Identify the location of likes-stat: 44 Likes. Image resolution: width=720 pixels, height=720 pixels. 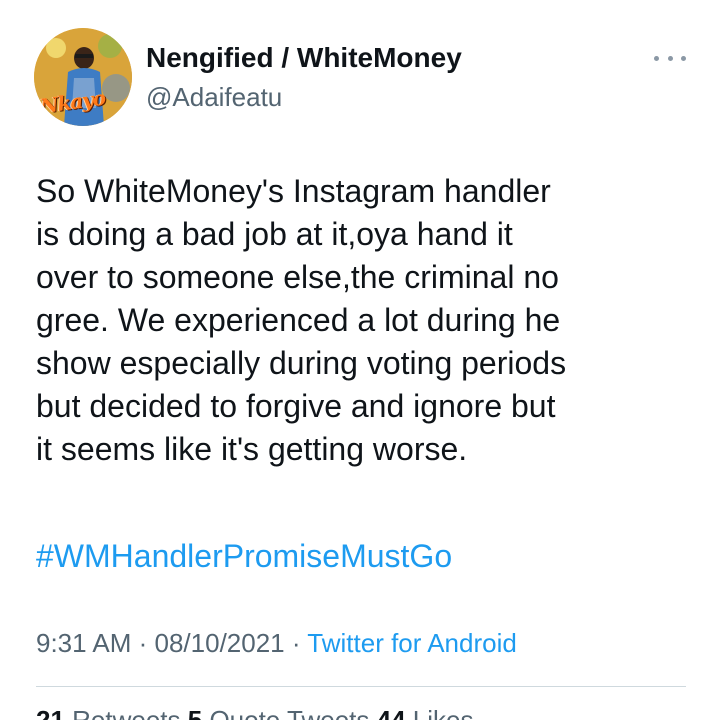
(425, 712).